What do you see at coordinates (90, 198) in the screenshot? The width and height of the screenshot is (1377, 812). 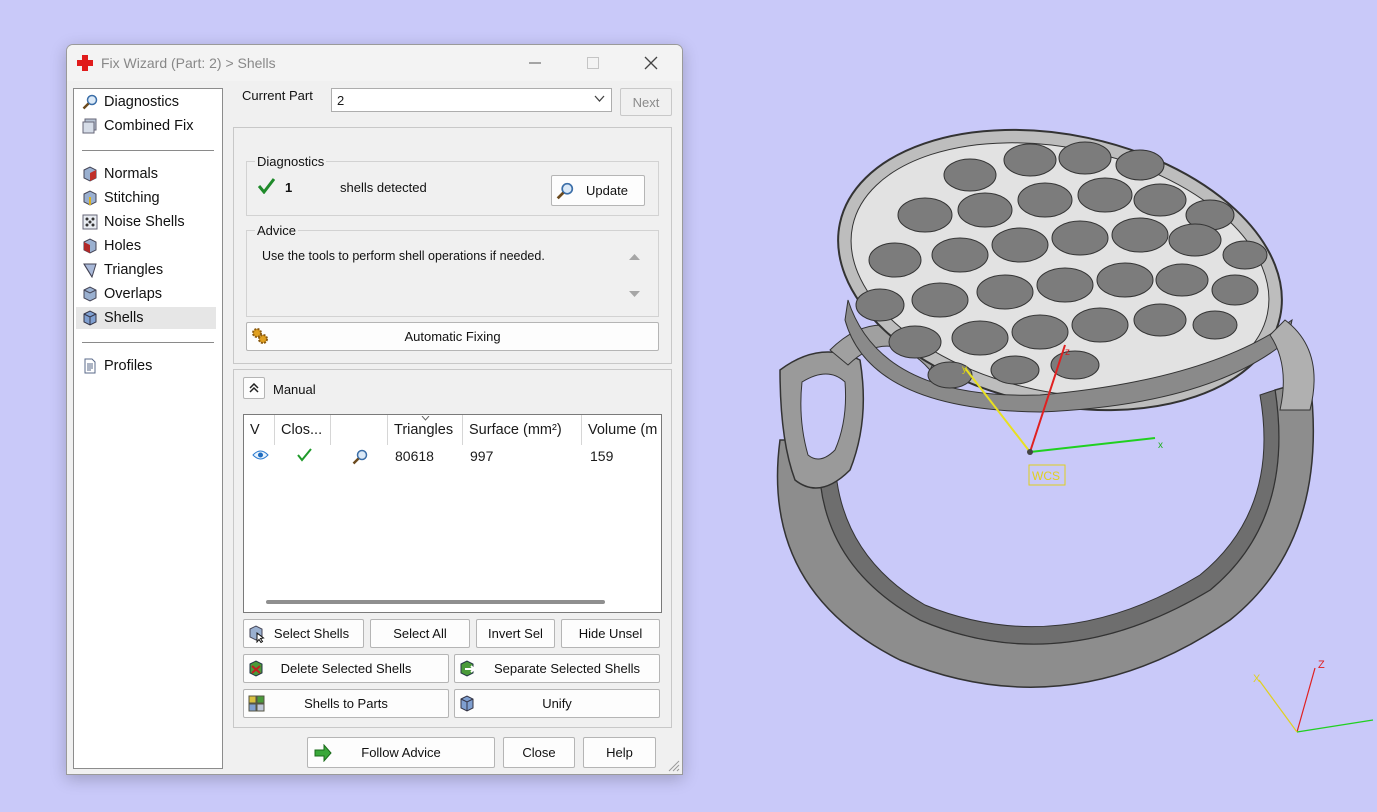 I see `stitching-cube-icon` at bounding box center [90, 198].